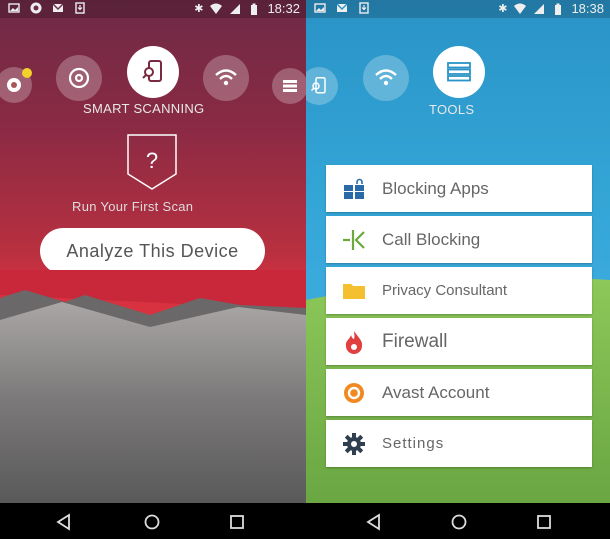 The height and width of the screenshot is (539, 610). Describe the element at coordinates (144, 108) in the screenshot. I see `section-title: SMART SCANNING` at that location.